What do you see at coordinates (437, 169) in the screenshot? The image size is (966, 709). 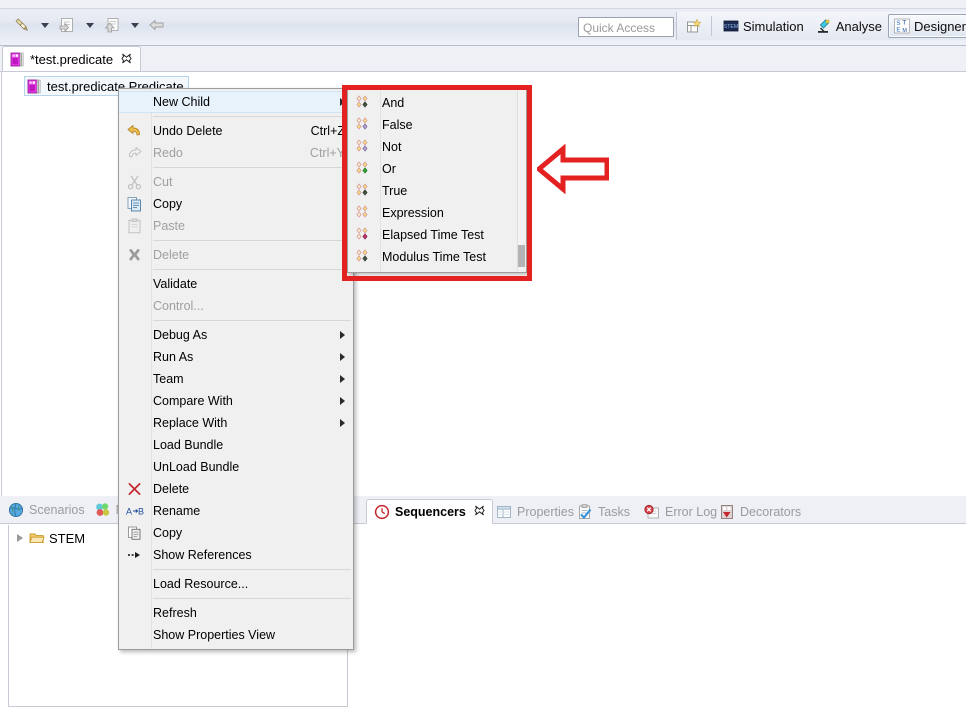 I see `submenu-item-or: Or` at bounding box center [437, 169].